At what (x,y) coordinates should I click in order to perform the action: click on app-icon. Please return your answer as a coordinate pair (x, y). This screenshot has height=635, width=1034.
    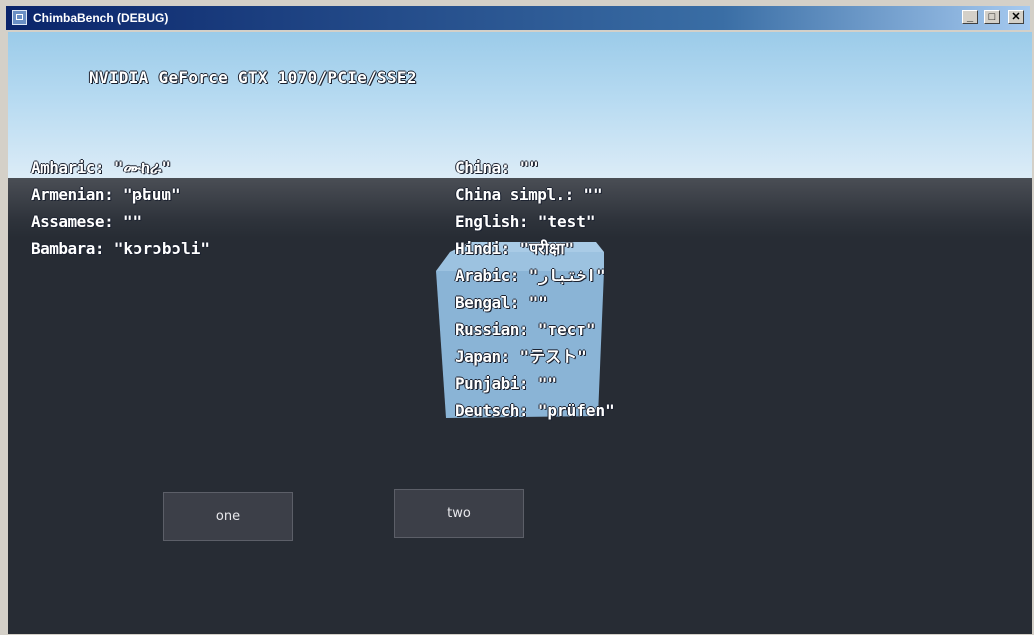
    Looking at the image, I should click on (19, 17).